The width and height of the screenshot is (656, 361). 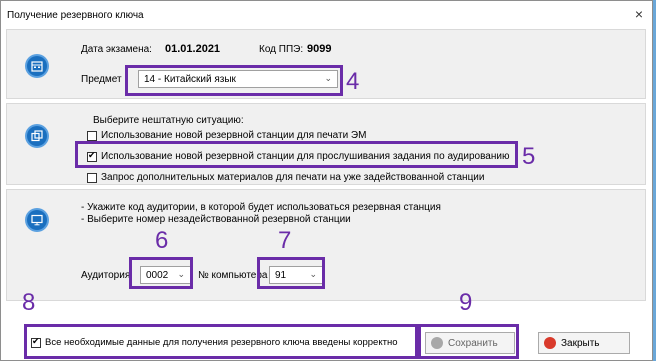 I want to click on annotation-number-8: 8, so click(x=29, y=302).